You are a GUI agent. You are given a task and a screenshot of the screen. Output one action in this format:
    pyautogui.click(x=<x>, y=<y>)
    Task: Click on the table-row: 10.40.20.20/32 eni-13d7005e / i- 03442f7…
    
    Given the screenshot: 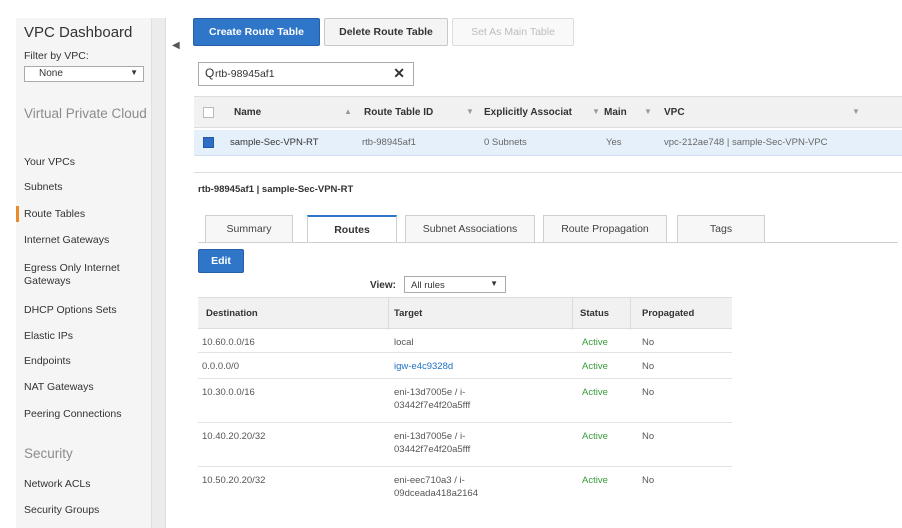 What is the action you would take?
    pyautogui.click(x=465, y=445)
    